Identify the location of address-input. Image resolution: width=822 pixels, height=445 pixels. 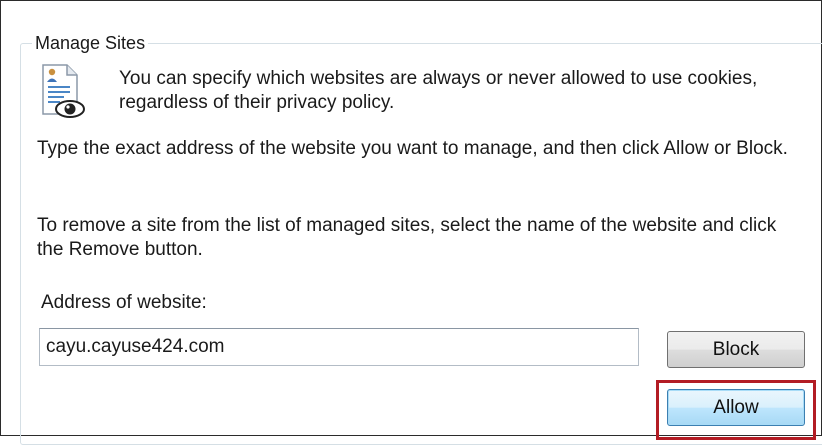
(339, 347).